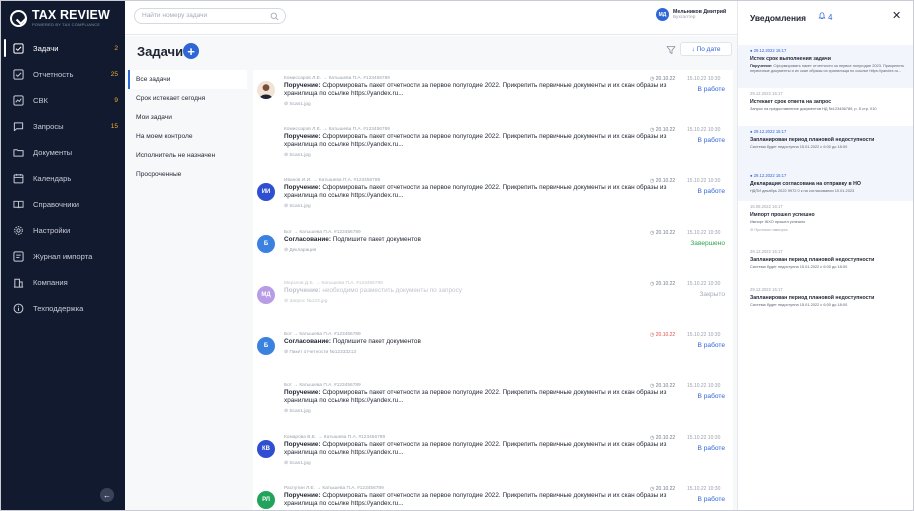 The image size is (914, 511). I want to click on sidebar-item-6: Календарь, so click(63, 178).